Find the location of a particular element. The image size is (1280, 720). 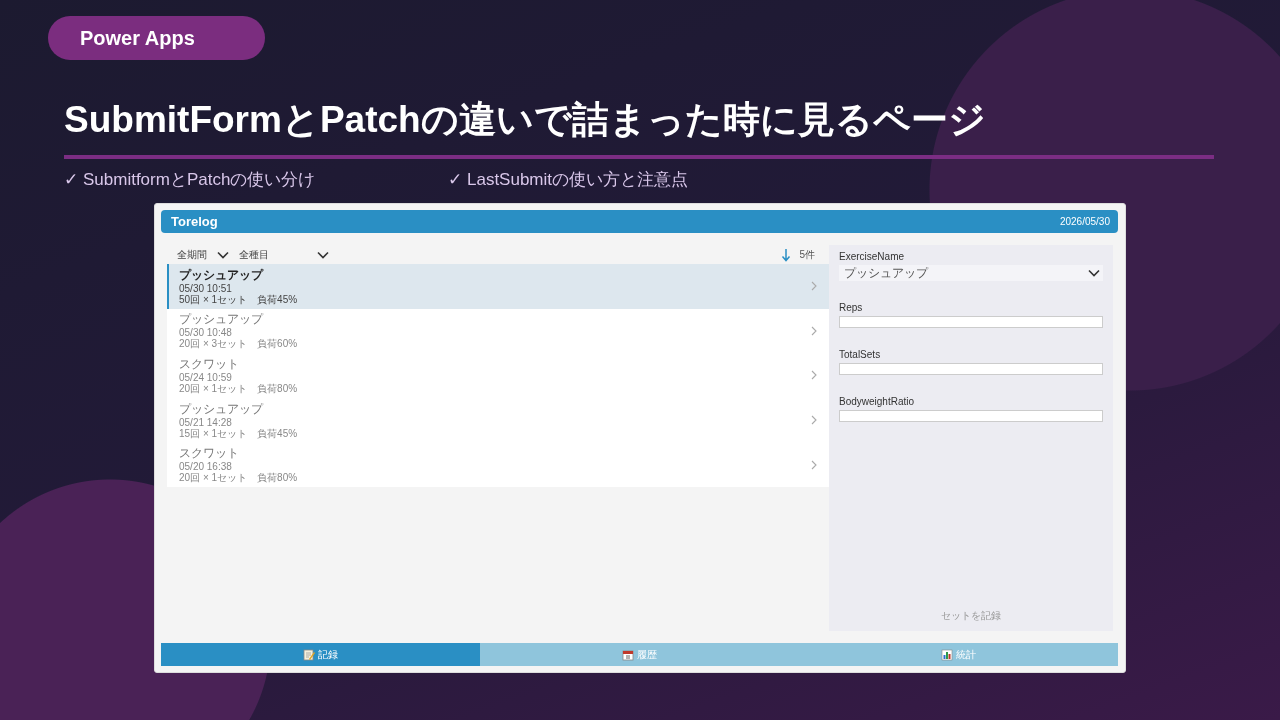

memo-icon is located at coordinates (309, 654).